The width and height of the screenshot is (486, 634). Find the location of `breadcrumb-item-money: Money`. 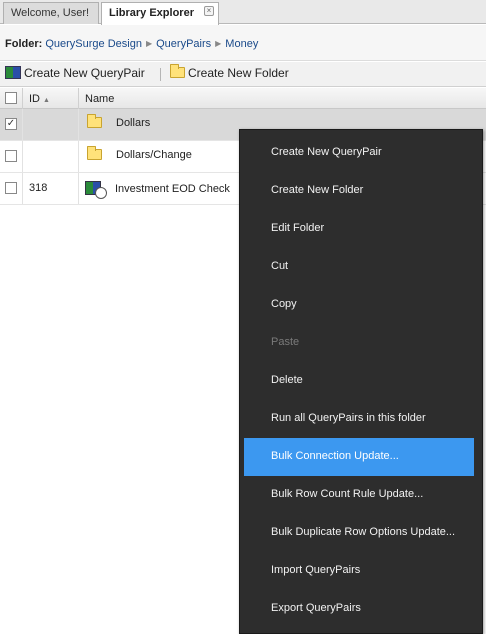

breadcrumb-item-money: Money is located at coordinates (241, 44).